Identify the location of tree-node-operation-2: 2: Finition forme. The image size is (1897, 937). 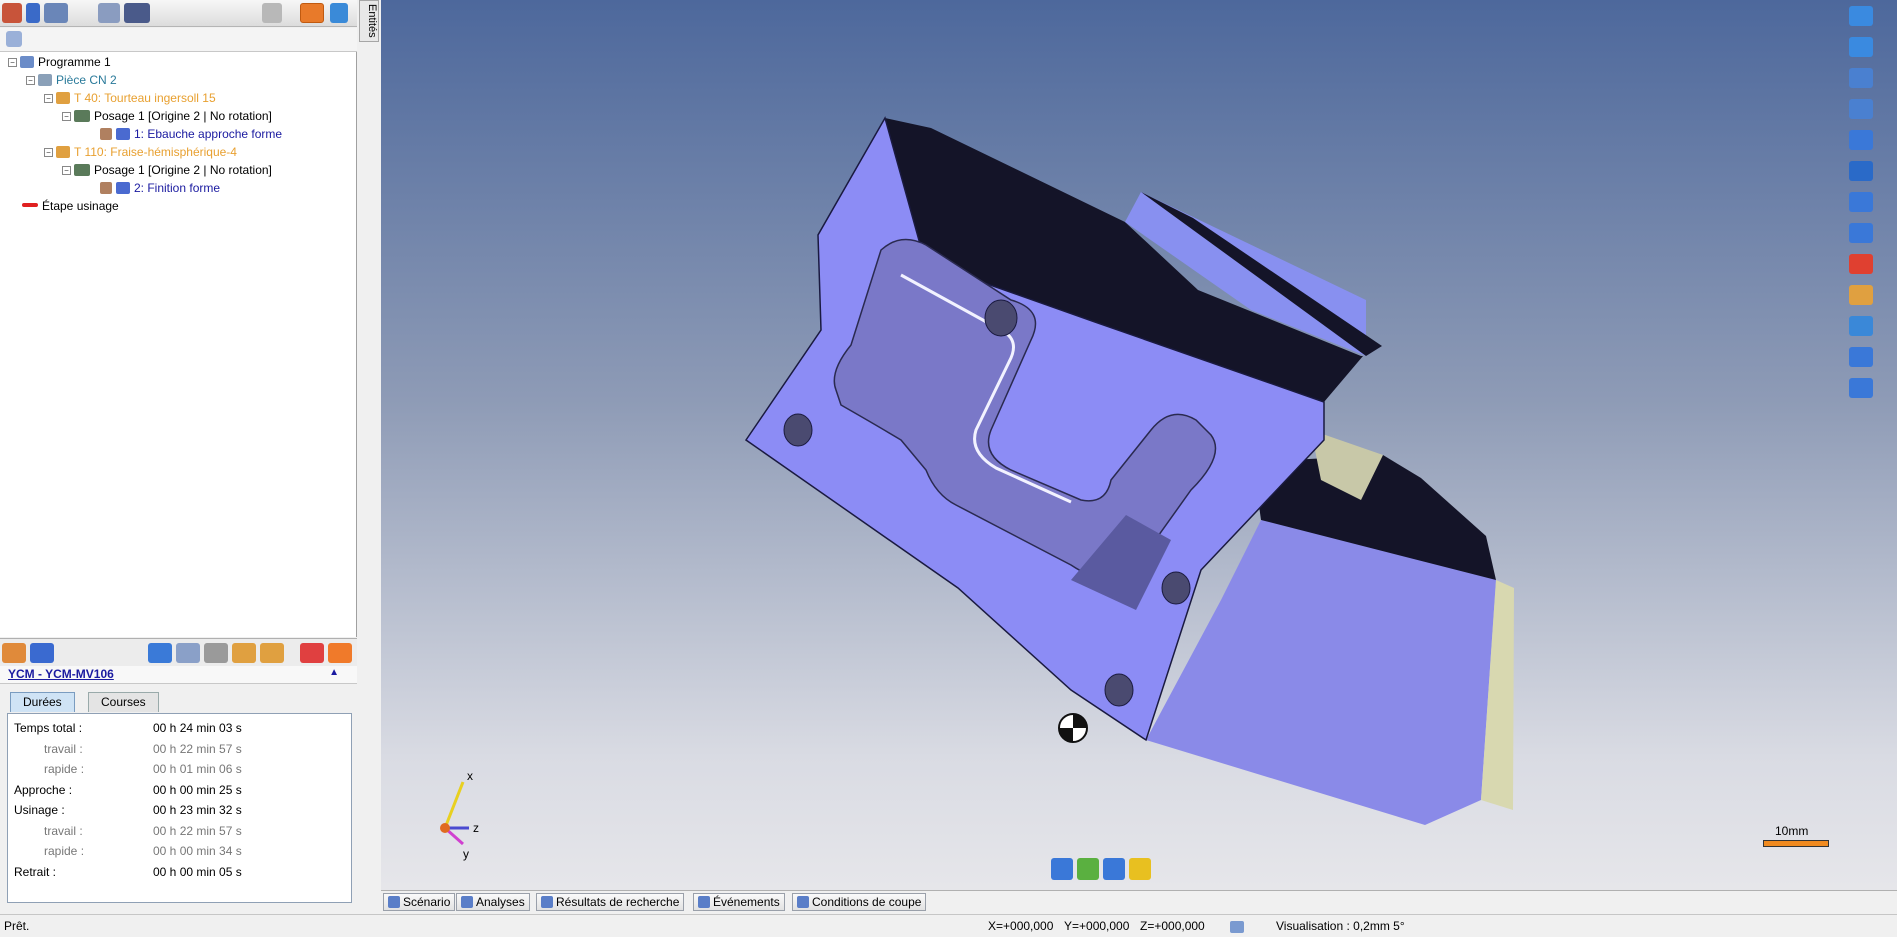
(160, 188).